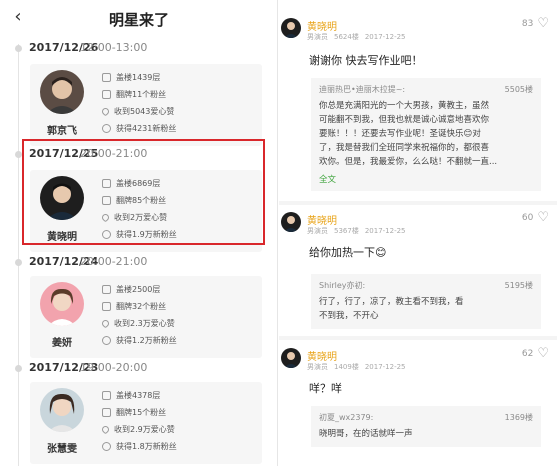 Image resolution: width=557 pixels, height=466 pixels. What do you see at coordinates (18, 255) in the screenshot?
I see `timeline-line` at bounding box center [18, 255].